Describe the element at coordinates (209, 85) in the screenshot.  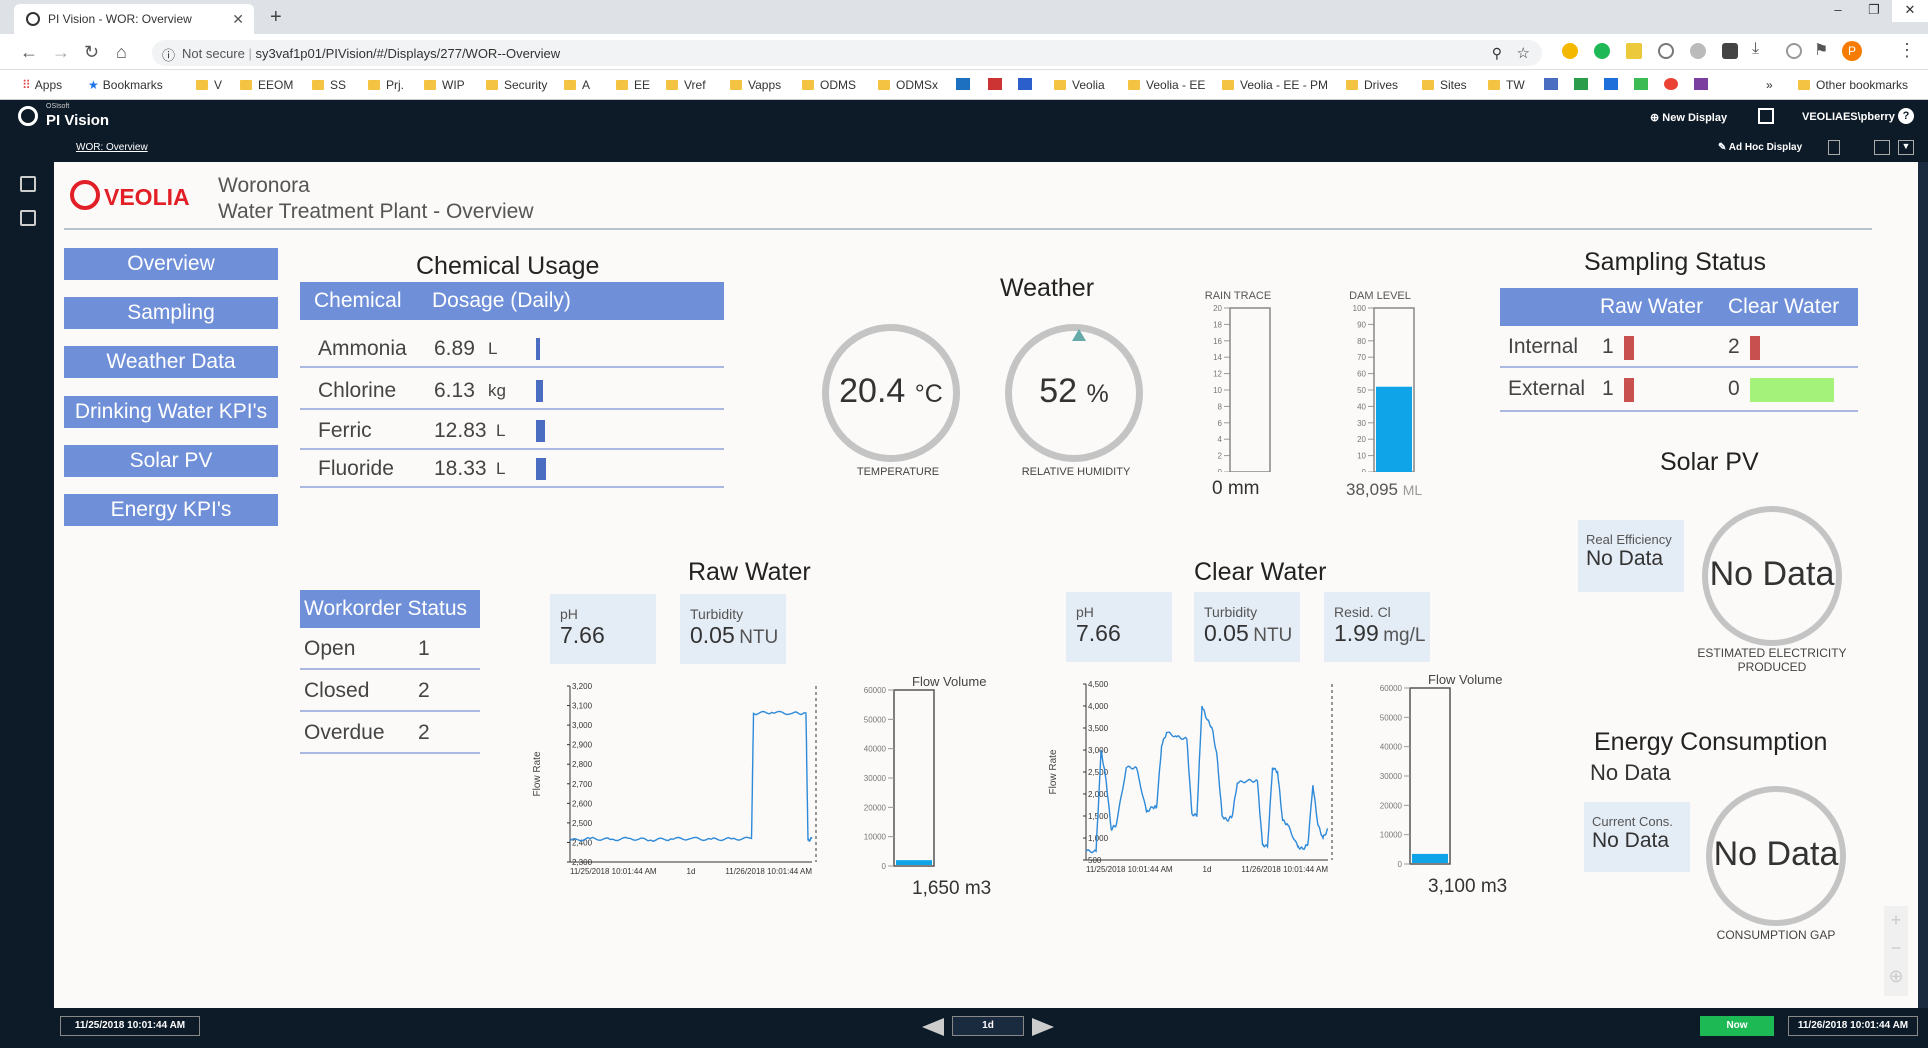
I see `bookmark-v: V` at that location.